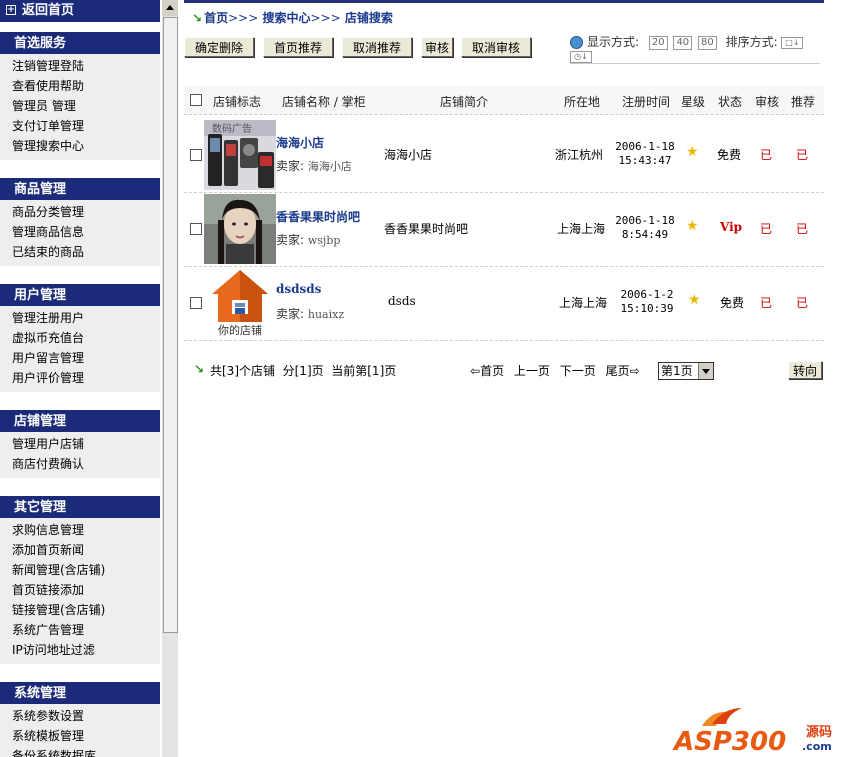  What do you see at coordinates (80, 506) in the screenshot?
I see `section-title: 其它管理` at bounding box center [80, 506].